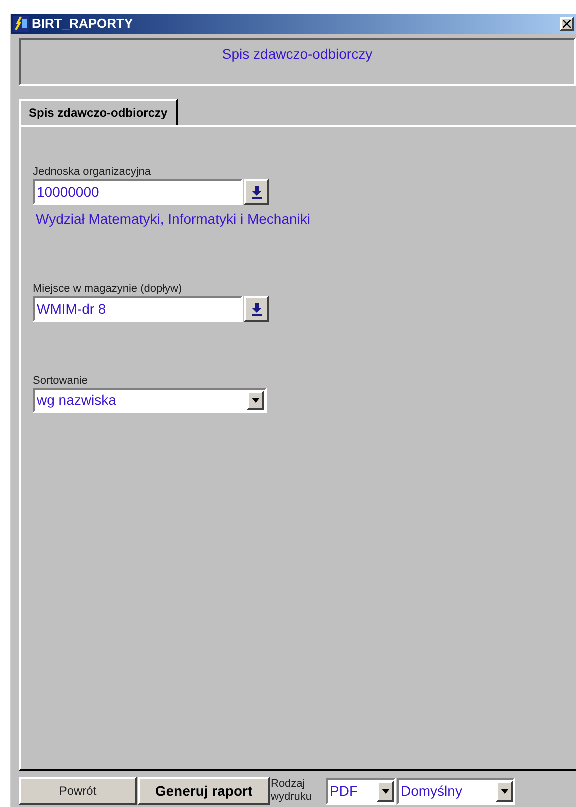 This screenshot has height=807, width=576. I want to click on close-button, so click(567, 24).